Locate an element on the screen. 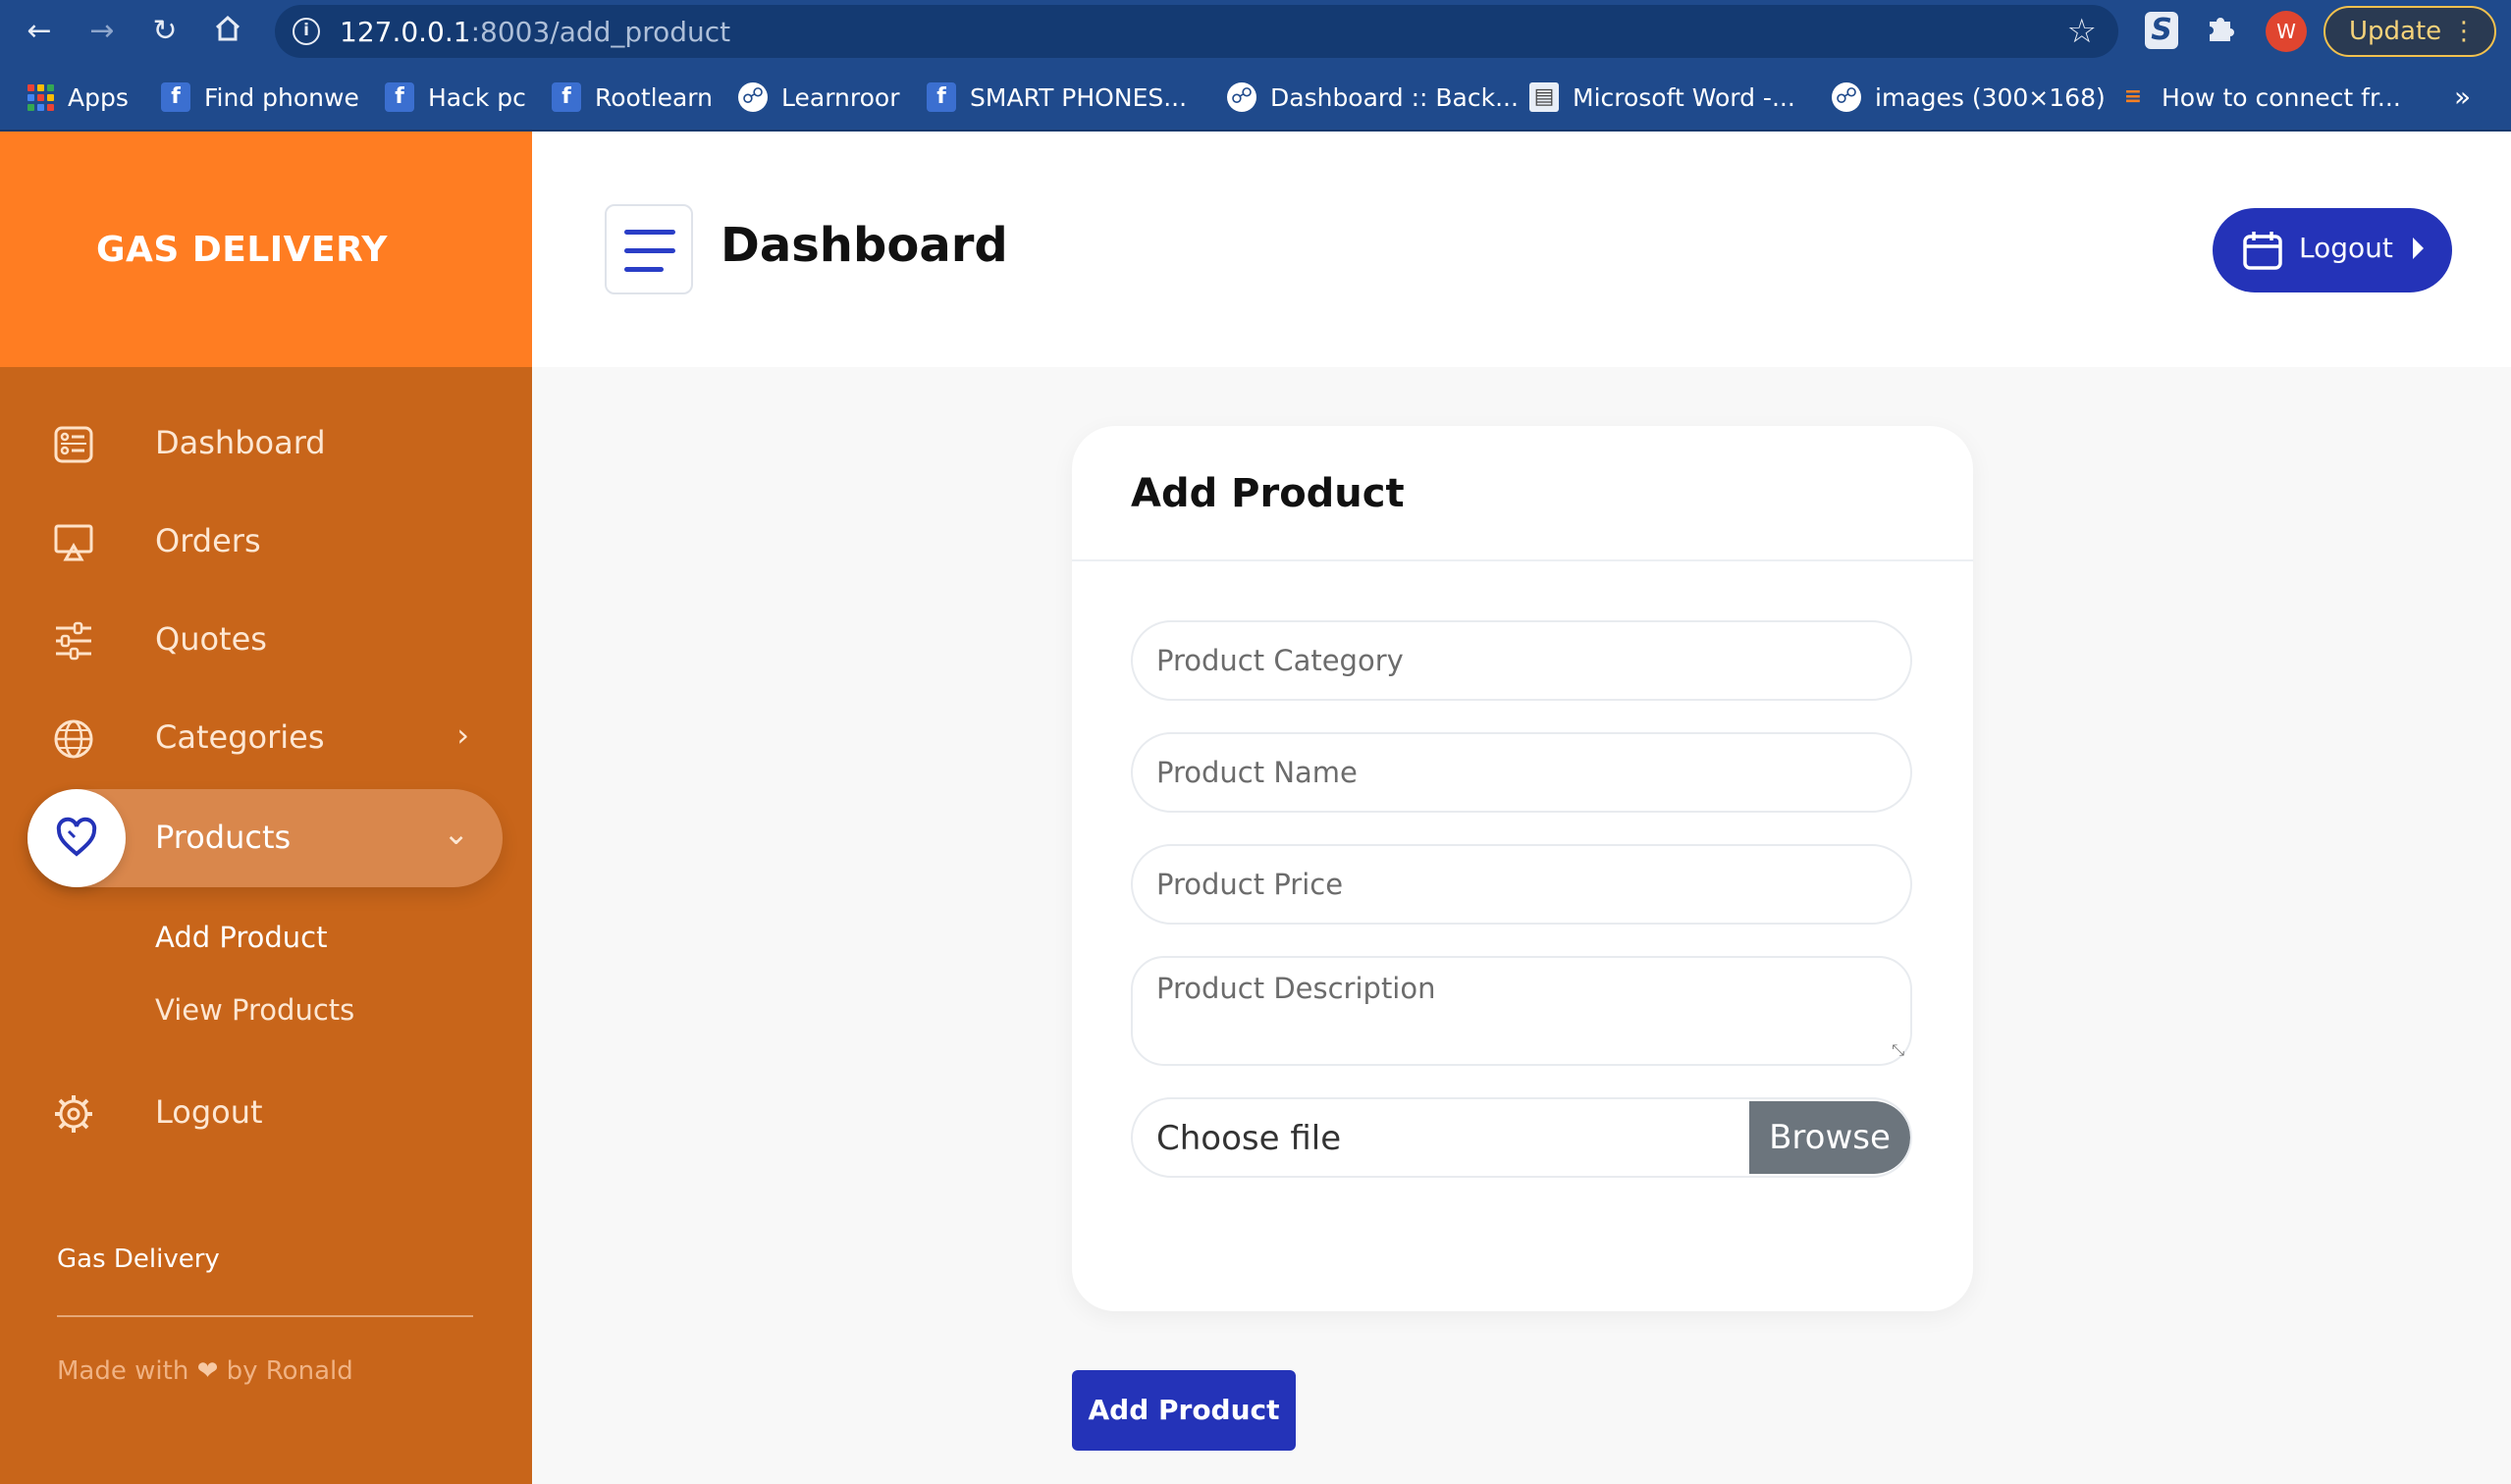 This screenshot has width=2511, height=1484. product-name-field is located at coordinates (1521, 772).